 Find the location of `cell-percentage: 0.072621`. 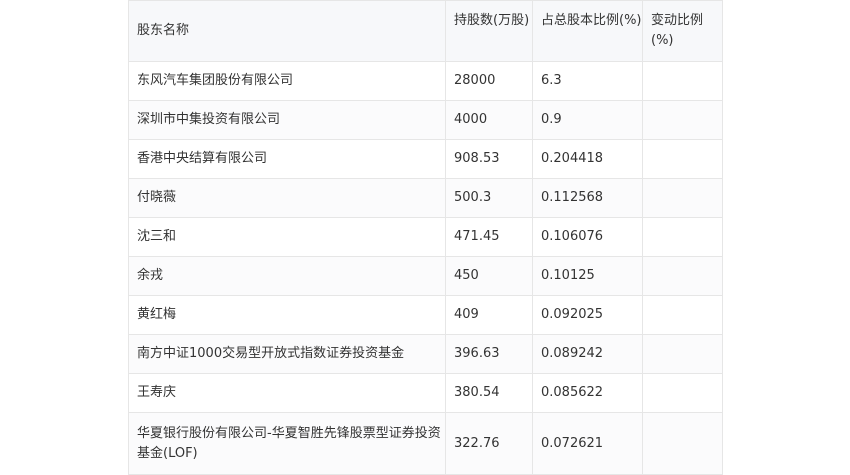

cell-percentage: 0.072621 is located at coordinates (587, 443).